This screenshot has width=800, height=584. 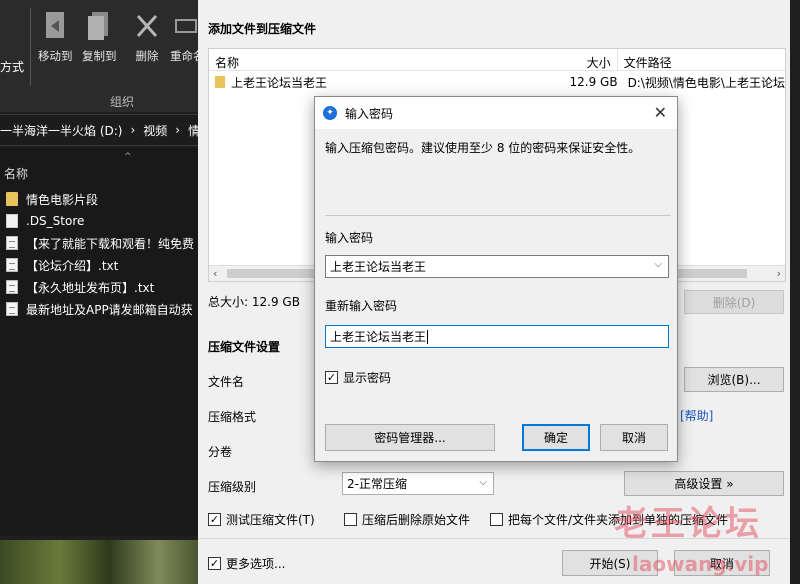 I want to click on move-to-icon, so click(x=55, y=26).